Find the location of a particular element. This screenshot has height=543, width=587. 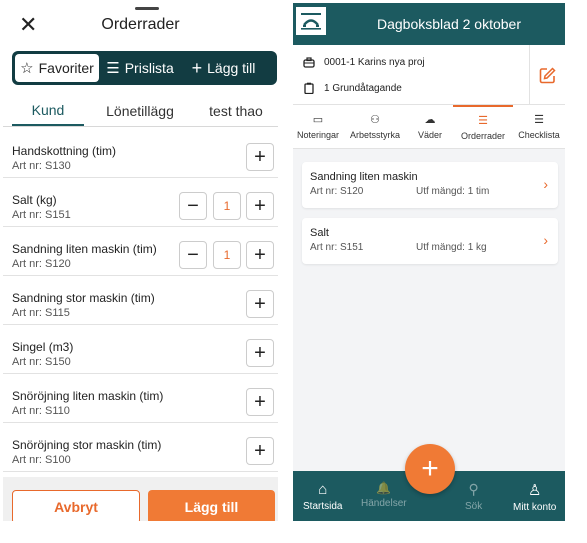

tab-vader: ☁ Väder is located at coordinates (430, 126).